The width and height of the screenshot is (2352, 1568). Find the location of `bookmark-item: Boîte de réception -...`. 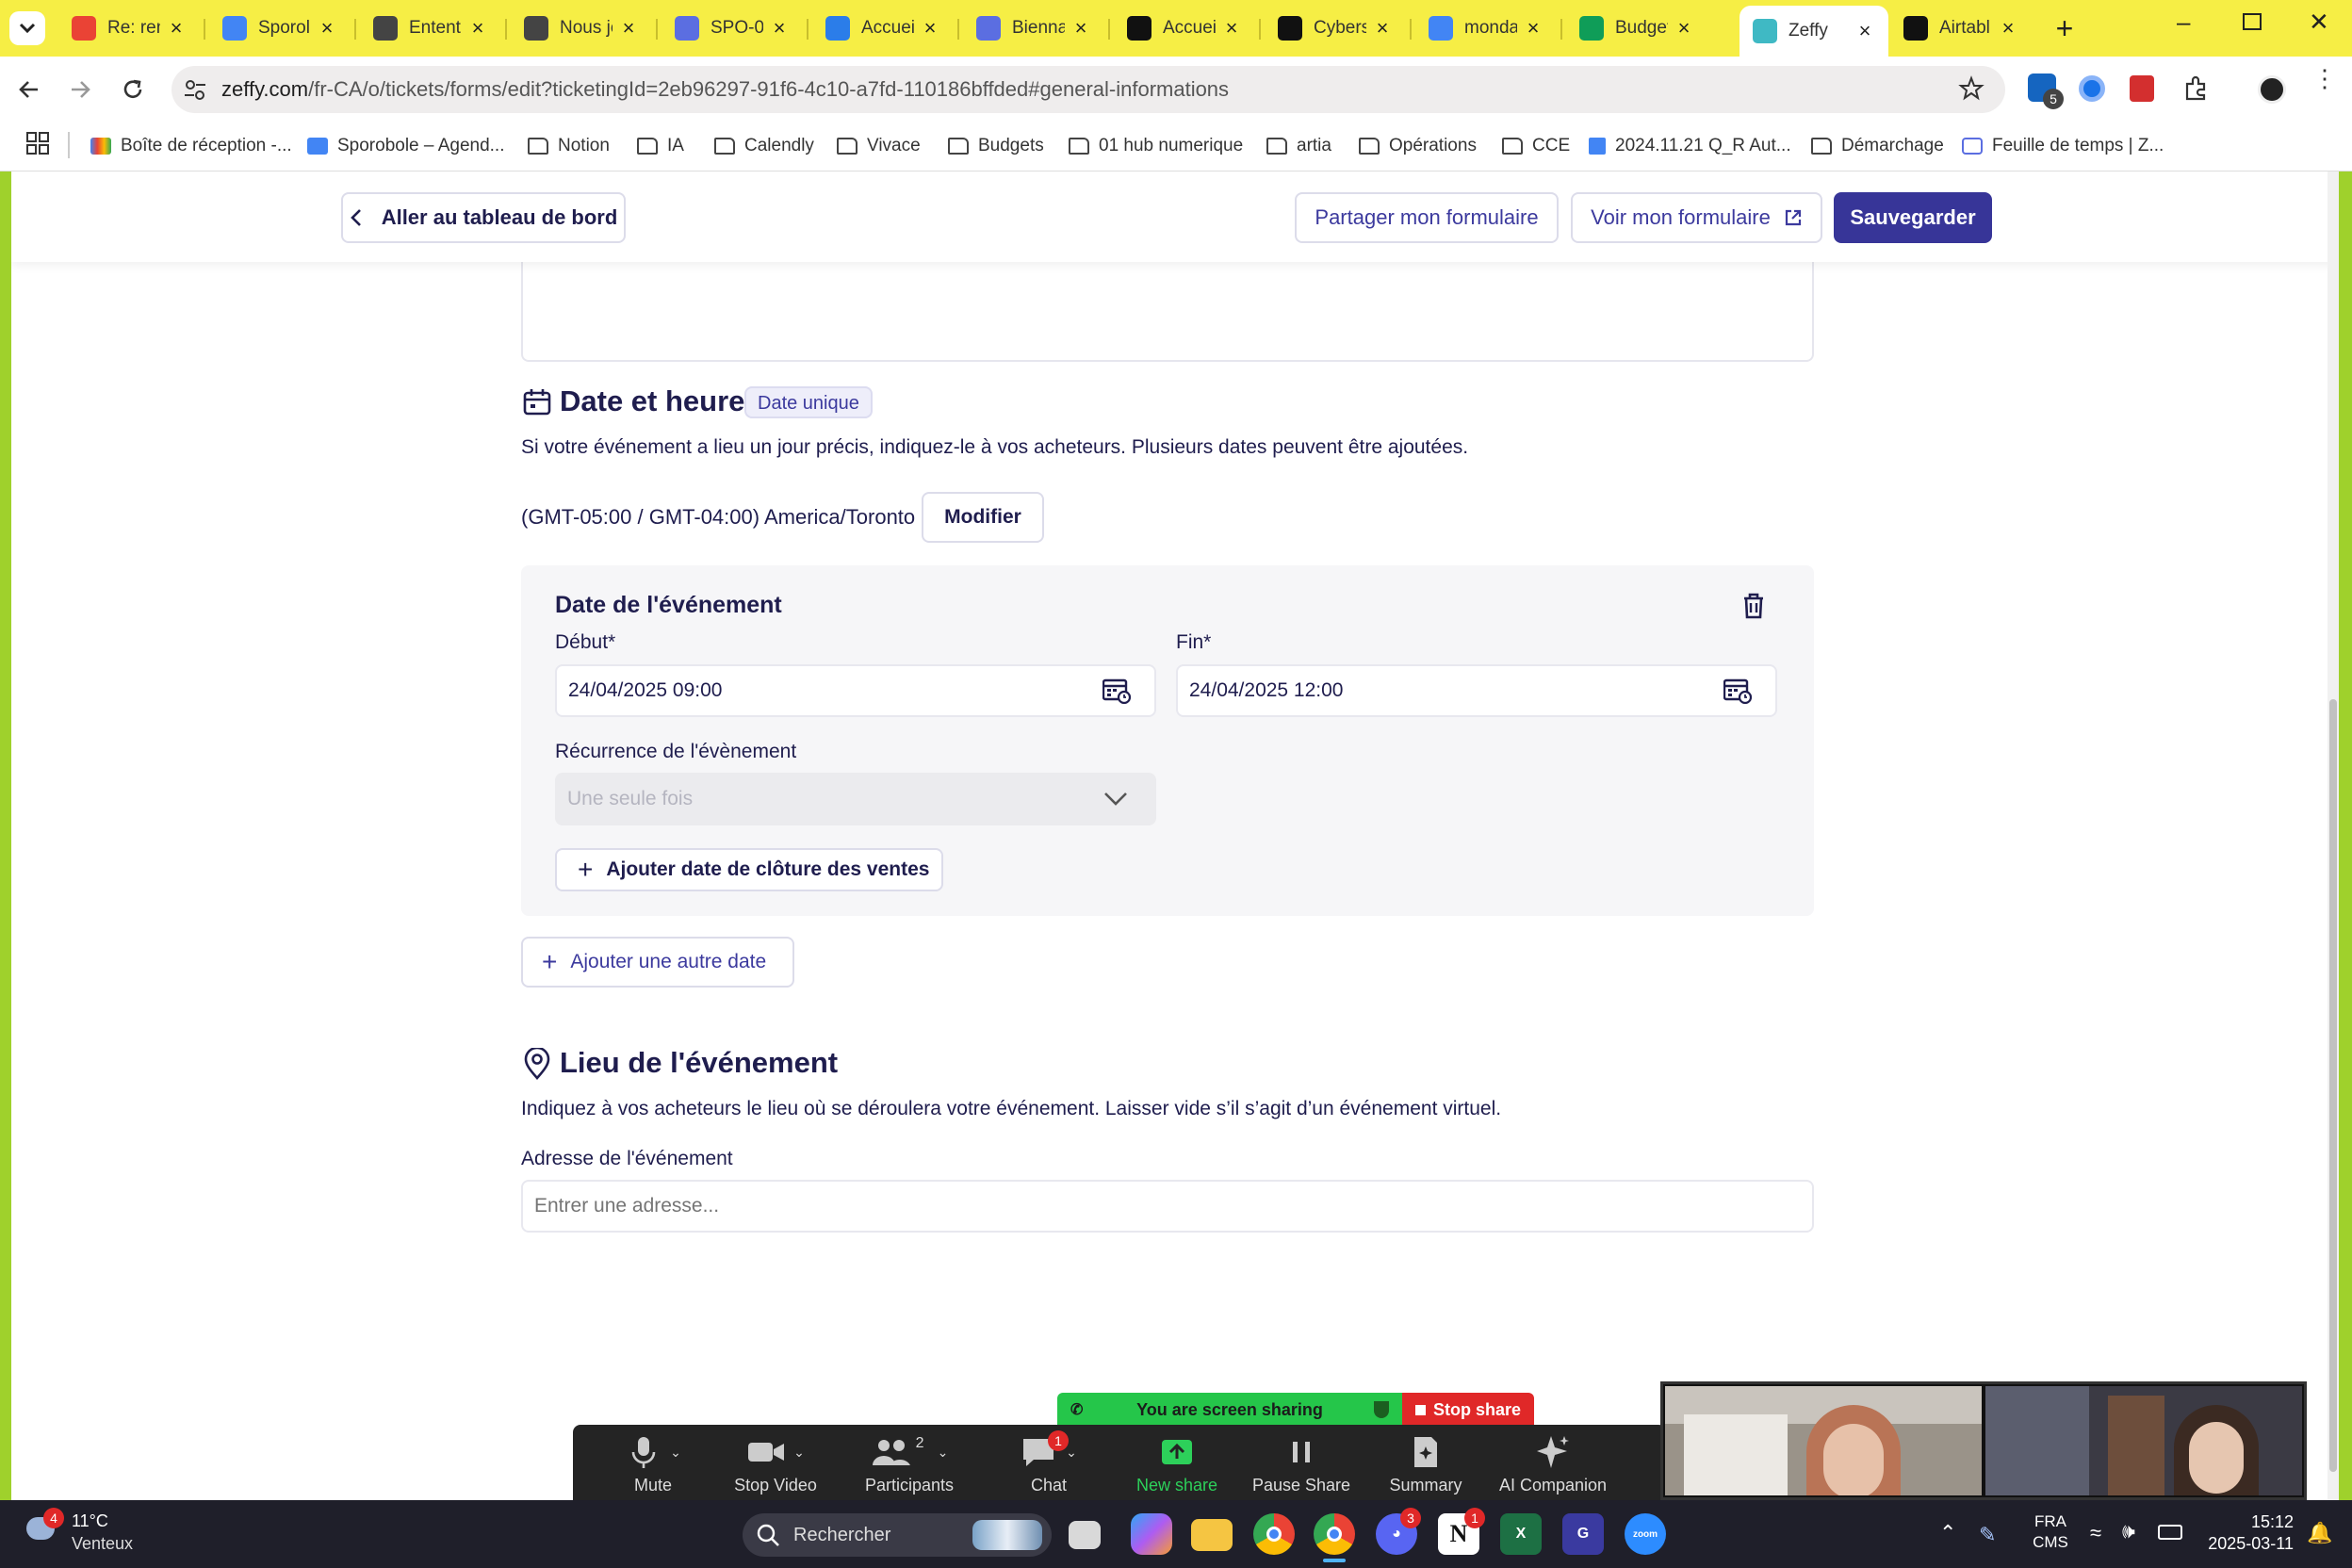

bookmark-item: Boîte de réception -... is located at coordinates (191, 146).